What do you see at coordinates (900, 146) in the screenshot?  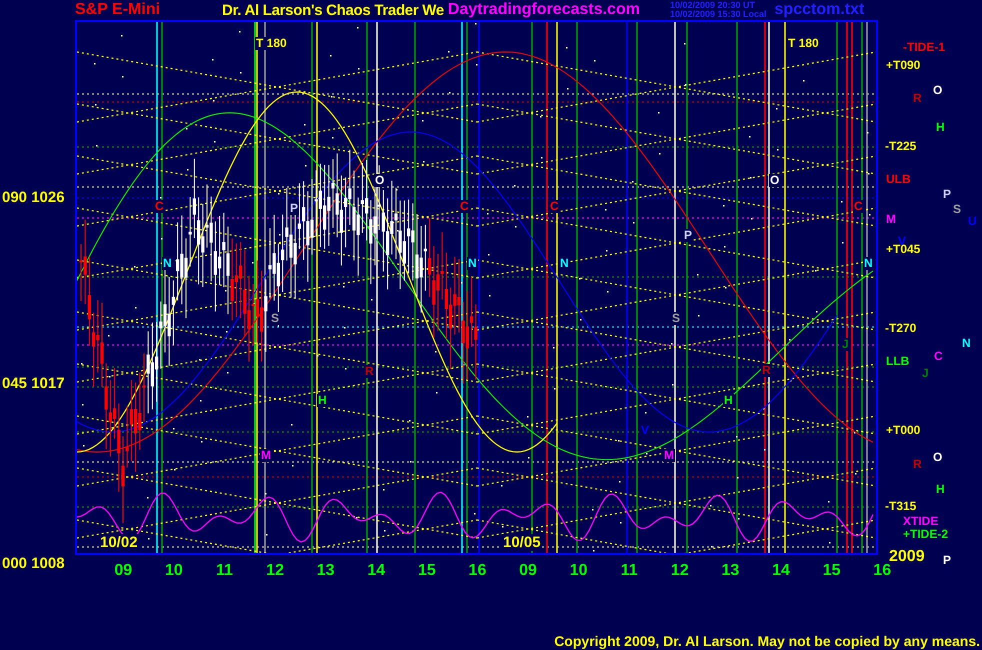 I see `level-label: -T225` at bounding box center [900, 146].